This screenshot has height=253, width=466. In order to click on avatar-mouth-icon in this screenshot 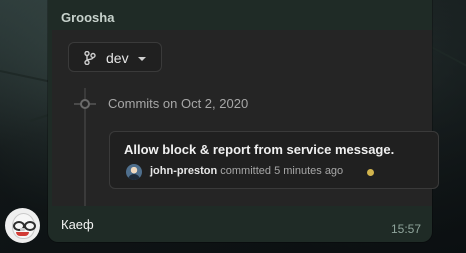, I will do `click(22, 234)`.